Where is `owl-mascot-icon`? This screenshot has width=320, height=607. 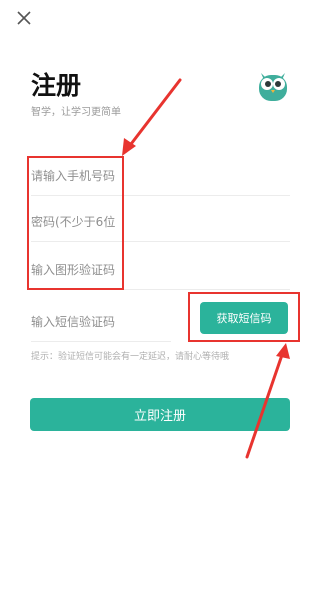 owl-mascot-icon is located at coordinates (273, 85).